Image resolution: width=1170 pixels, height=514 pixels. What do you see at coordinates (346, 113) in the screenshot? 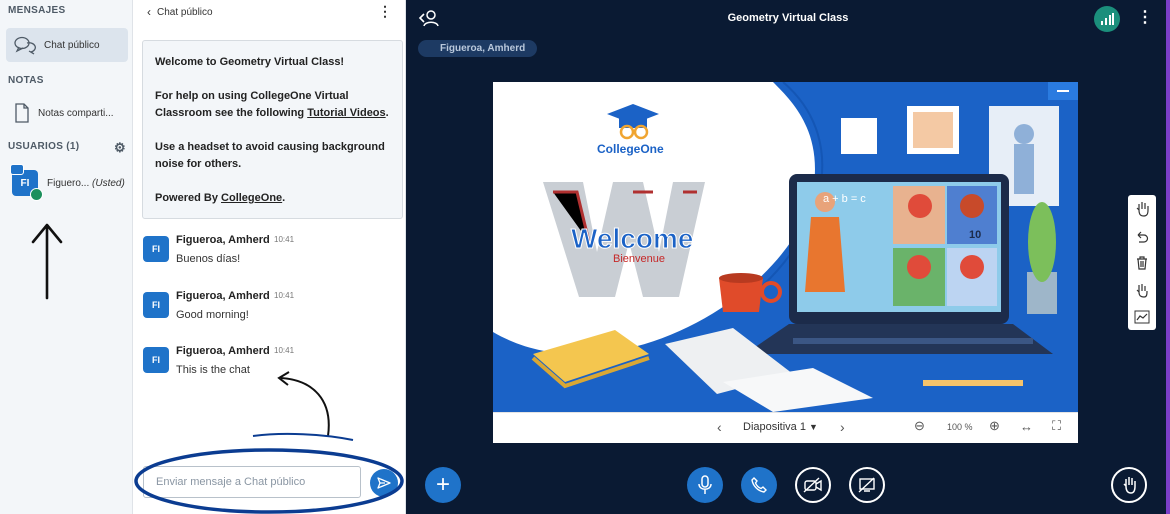
I see `tutorial-videos-link: Tutorial Videos` at bounding box center [346, 113].